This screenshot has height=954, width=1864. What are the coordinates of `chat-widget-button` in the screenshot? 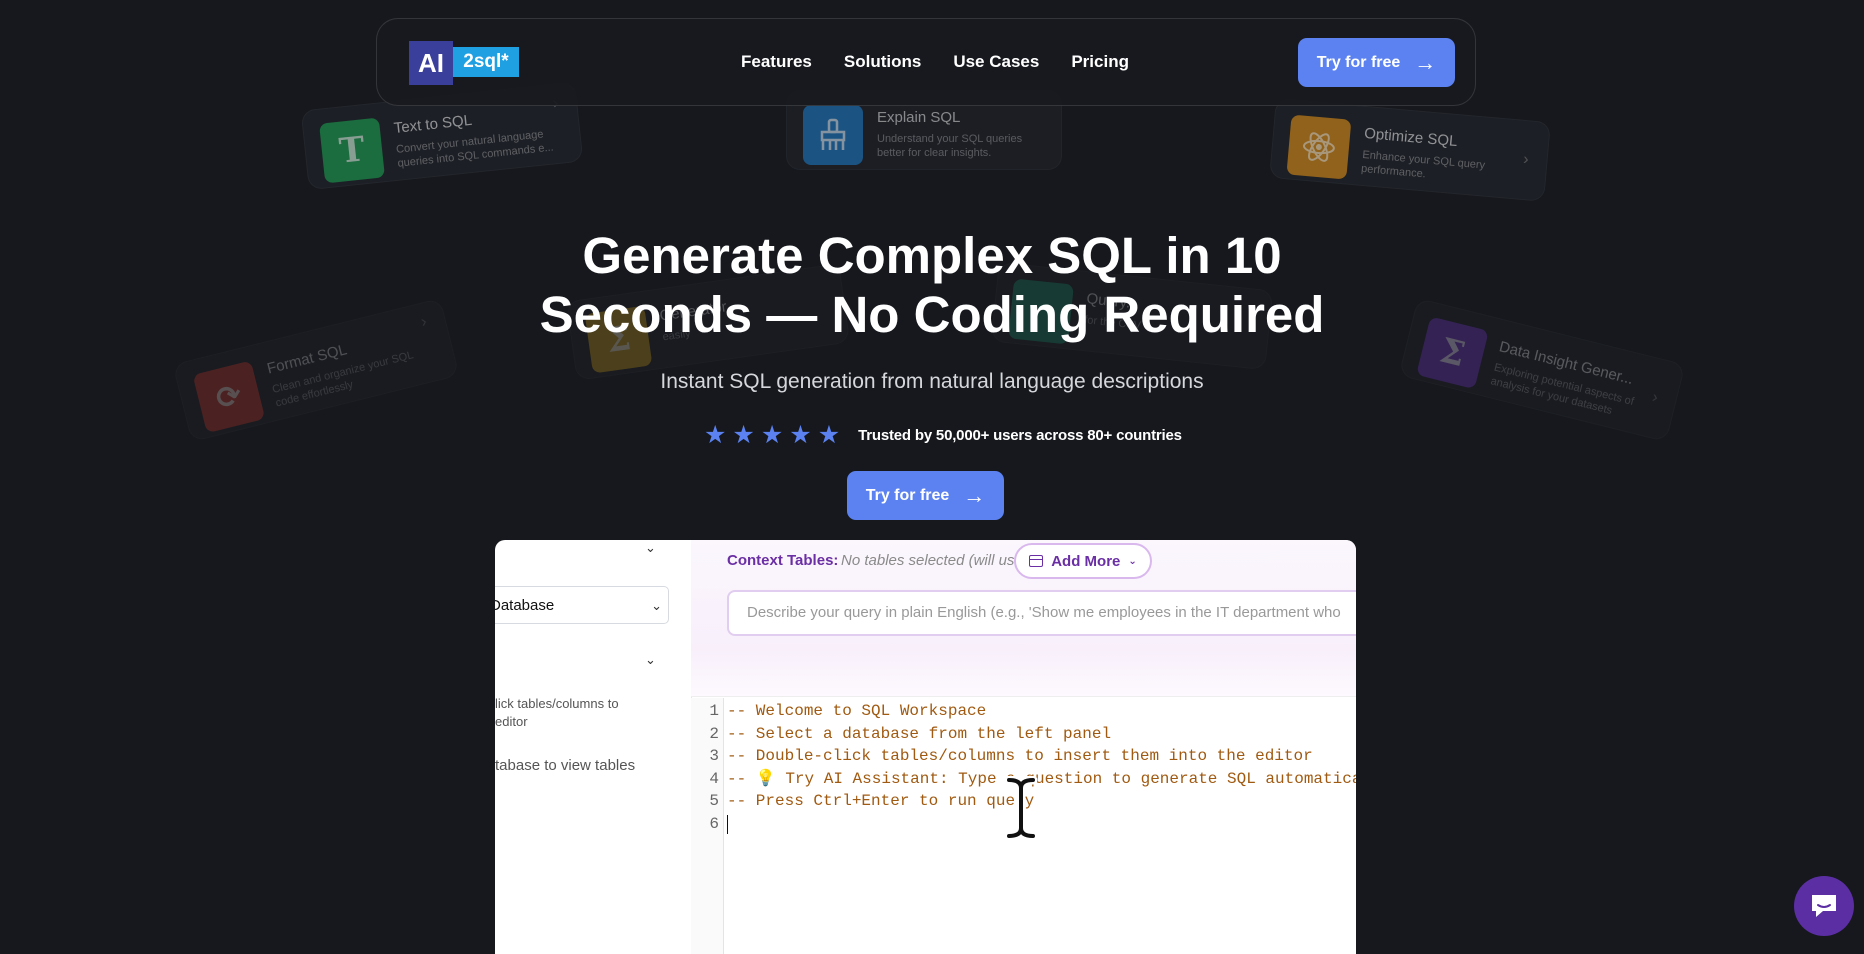 It's located at (1824, 906).